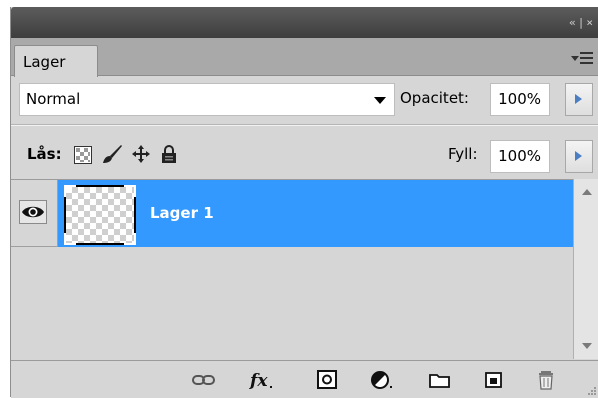  I want to click on lock-label: Lås:, so click(44, 154).